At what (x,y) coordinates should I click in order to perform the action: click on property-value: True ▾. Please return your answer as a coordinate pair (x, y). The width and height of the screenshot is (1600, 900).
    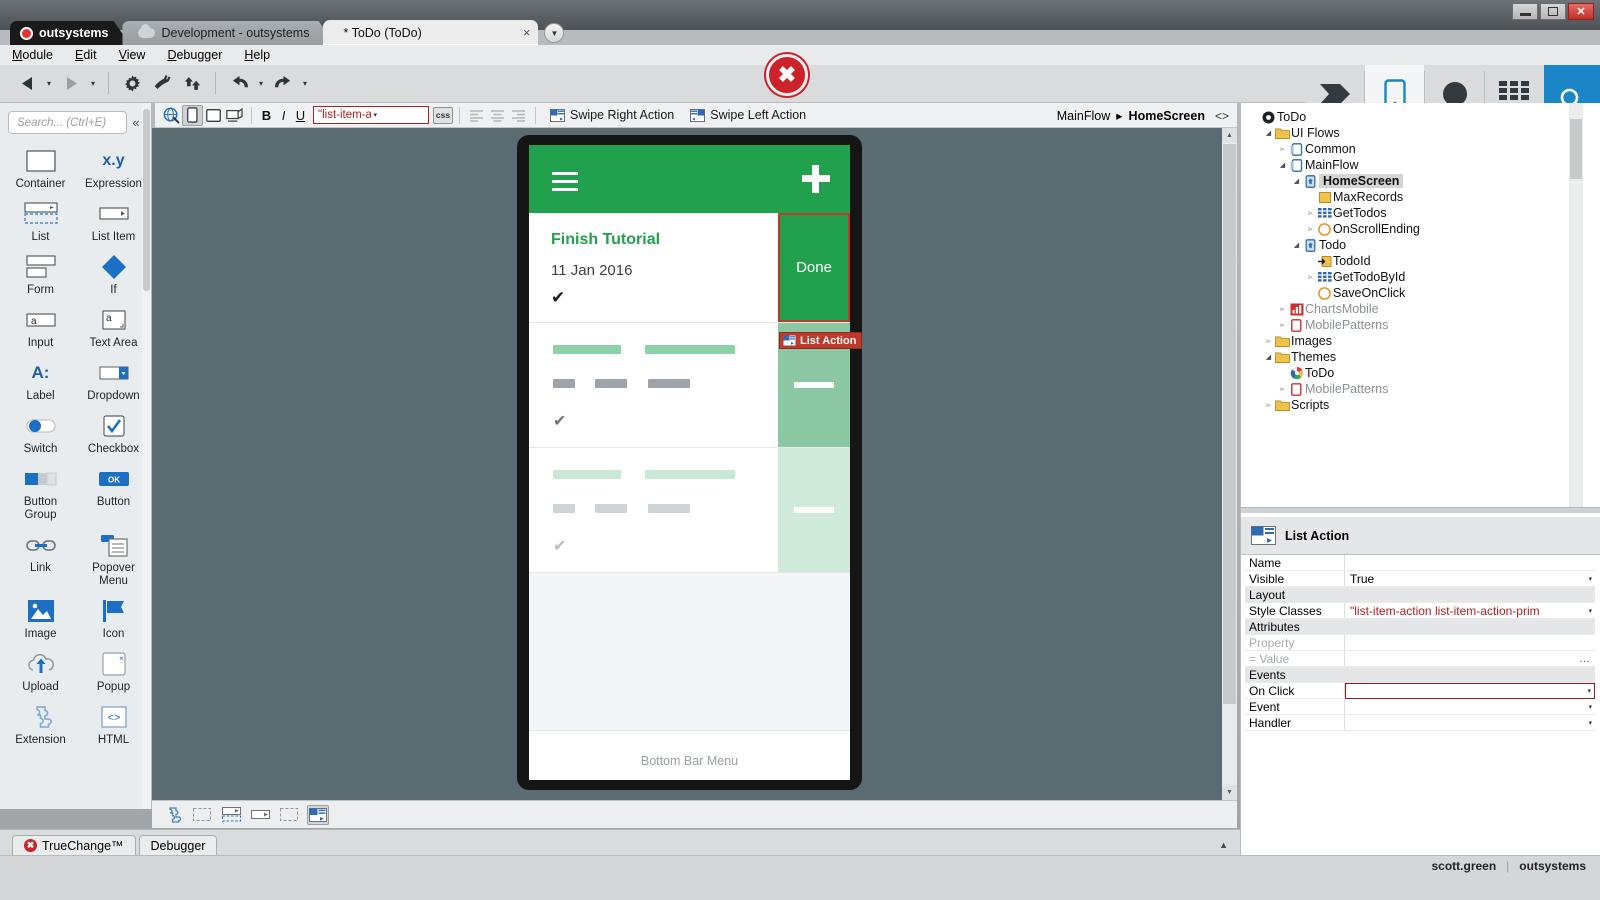
    Looking at the image, I should click on (1470, 578).